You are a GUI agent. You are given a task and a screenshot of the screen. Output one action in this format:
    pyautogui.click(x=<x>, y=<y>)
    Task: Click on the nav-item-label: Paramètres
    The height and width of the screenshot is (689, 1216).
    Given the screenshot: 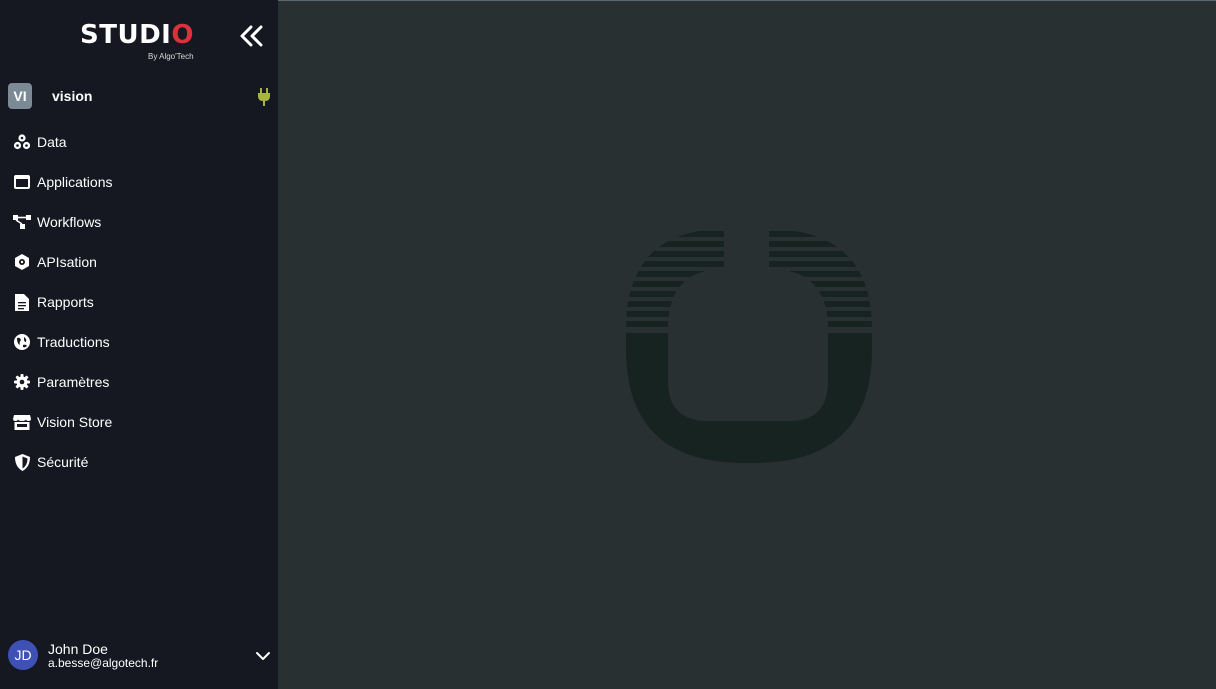 What is the action you would take?
    pyautogui.click(x=73, y=382)
    